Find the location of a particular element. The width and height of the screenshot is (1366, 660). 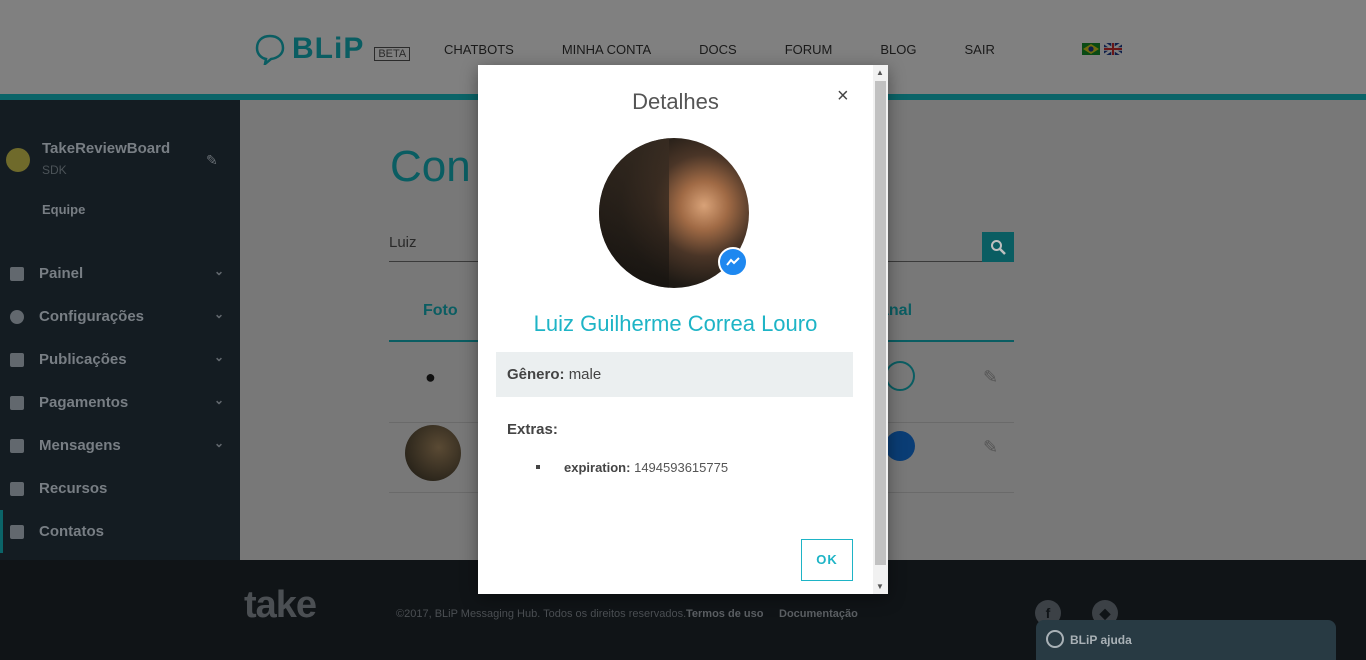

search-input: Luiz is located at coordinates (403, 242).